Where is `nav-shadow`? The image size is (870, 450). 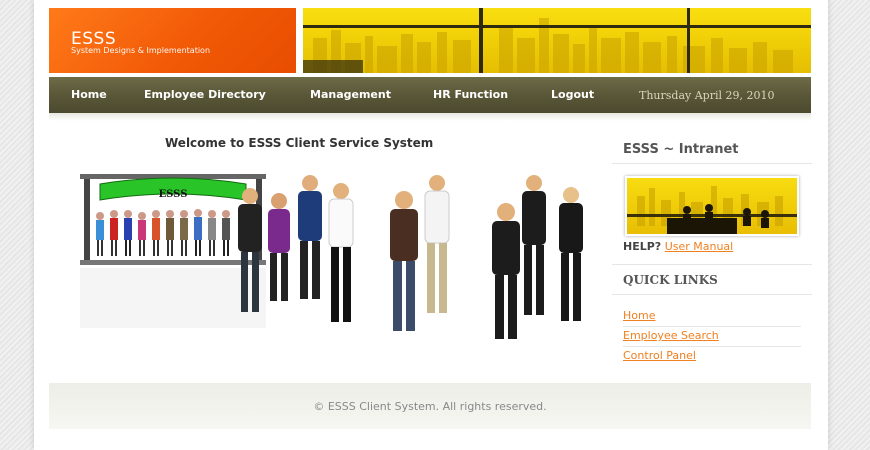 nav-shadow is located at coordinates (430, 117).